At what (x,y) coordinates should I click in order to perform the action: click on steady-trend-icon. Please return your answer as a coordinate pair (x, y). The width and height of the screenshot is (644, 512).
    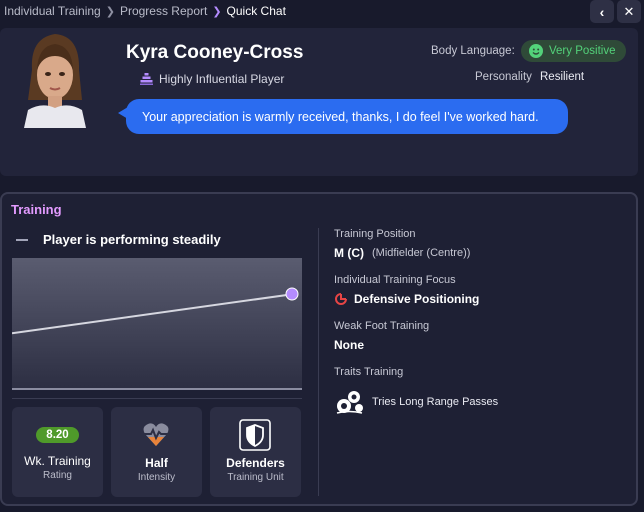
    Looking at the image, I should click on (22, 239).